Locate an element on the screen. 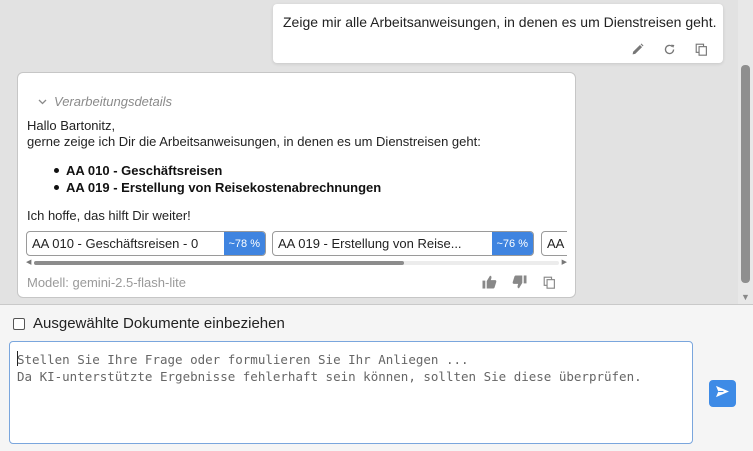 This screenshot has width=753, height=451. source-chip: AA is located at coordinates (554, 243).